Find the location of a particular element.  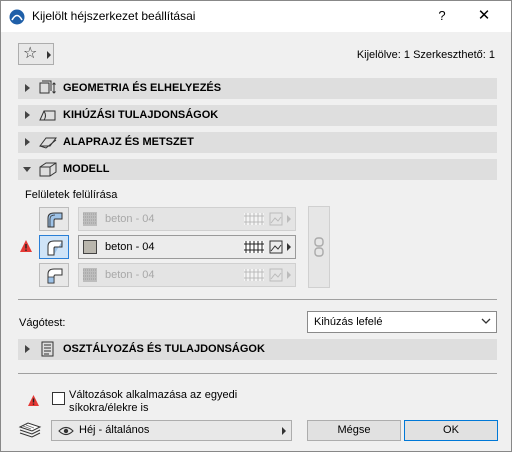

surface-row-top: beton - 04 is located at coordinates (187, 219).